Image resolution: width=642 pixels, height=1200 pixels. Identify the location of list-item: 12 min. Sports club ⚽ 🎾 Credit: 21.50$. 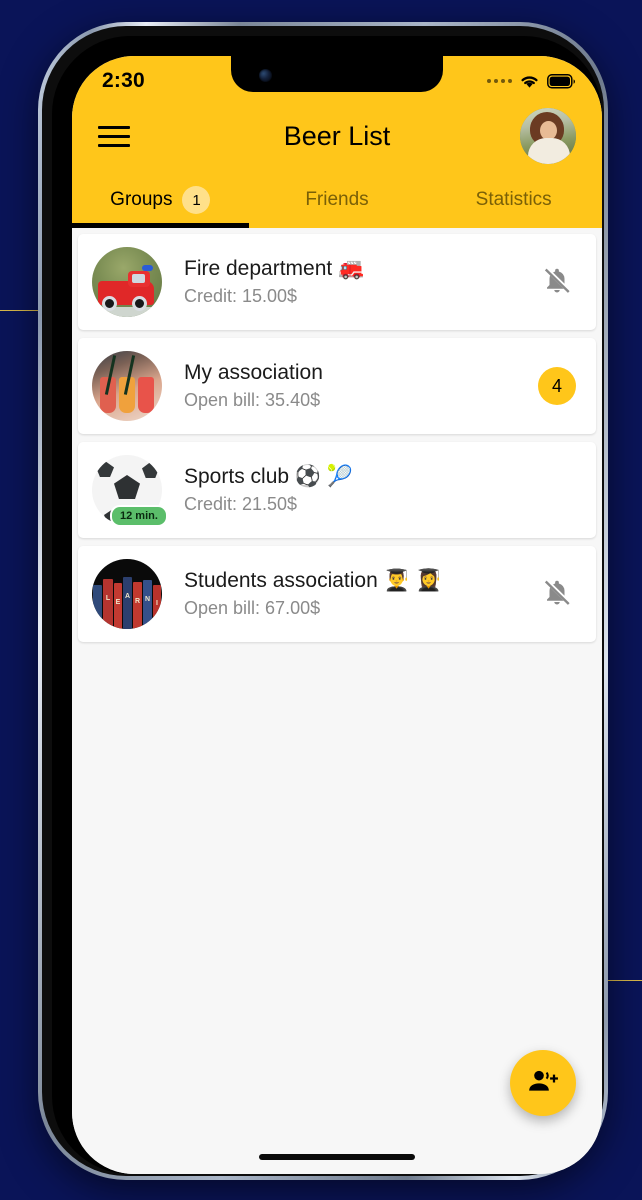
(337, 490).